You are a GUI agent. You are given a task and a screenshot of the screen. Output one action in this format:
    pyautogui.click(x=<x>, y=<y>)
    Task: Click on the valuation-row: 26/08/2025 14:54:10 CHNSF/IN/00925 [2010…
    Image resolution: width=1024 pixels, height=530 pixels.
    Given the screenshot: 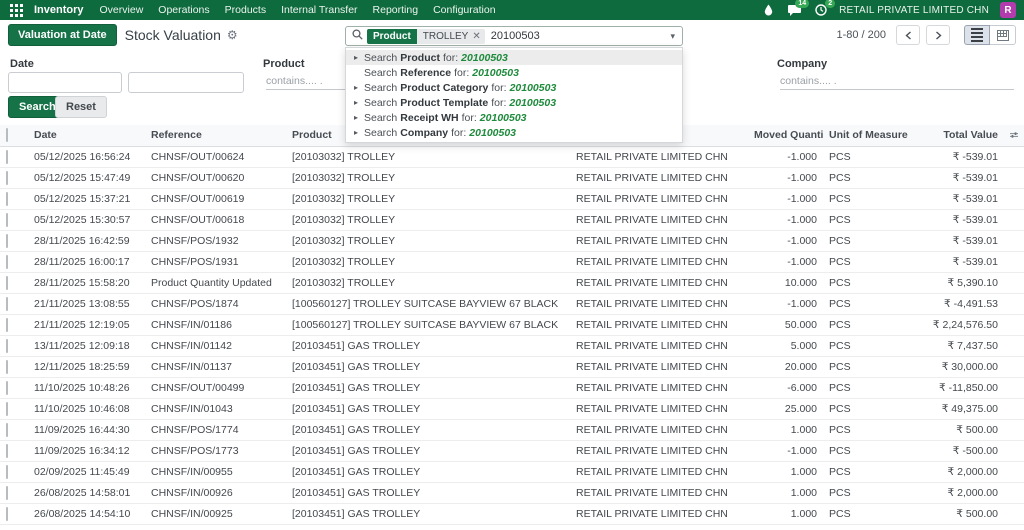 What is the action you would take?
    pyautogui.click(x=512, y=514)
    